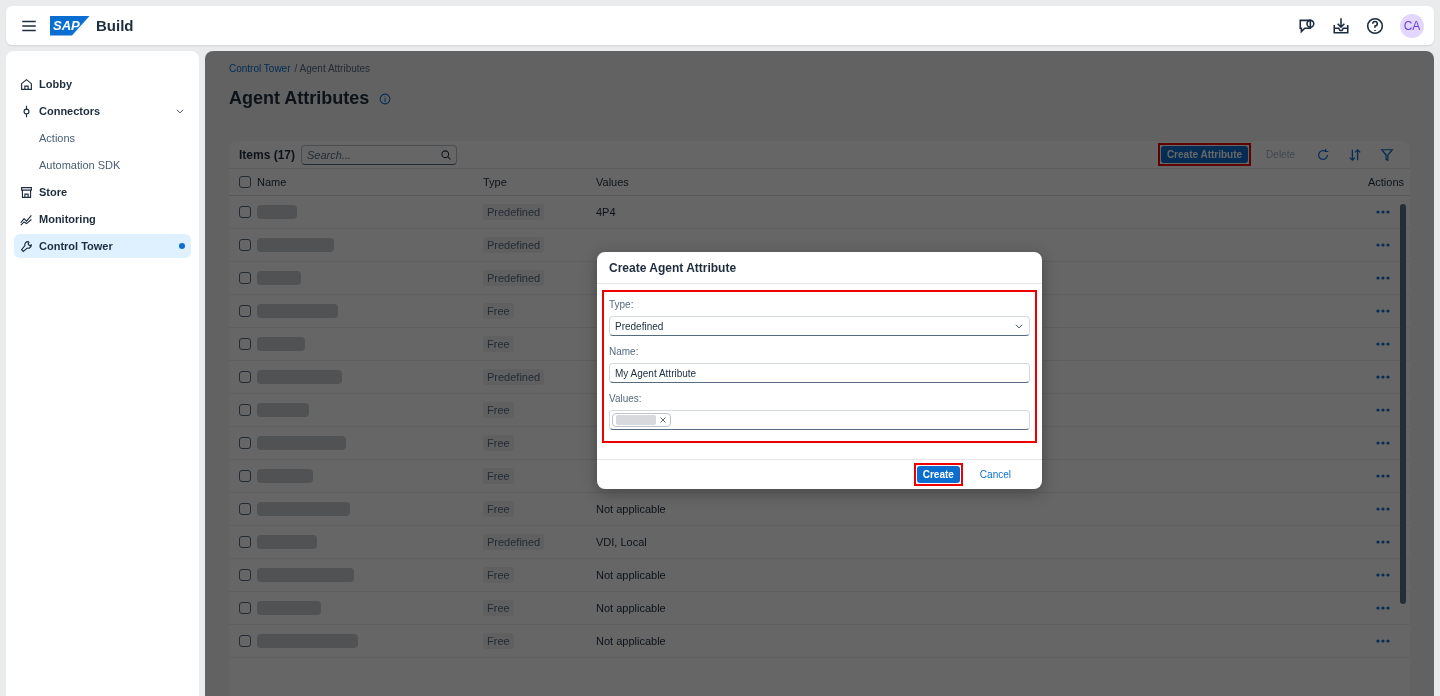 The image size is (1440, 696). I want to click on field-label: Name:, so click(624, 351).